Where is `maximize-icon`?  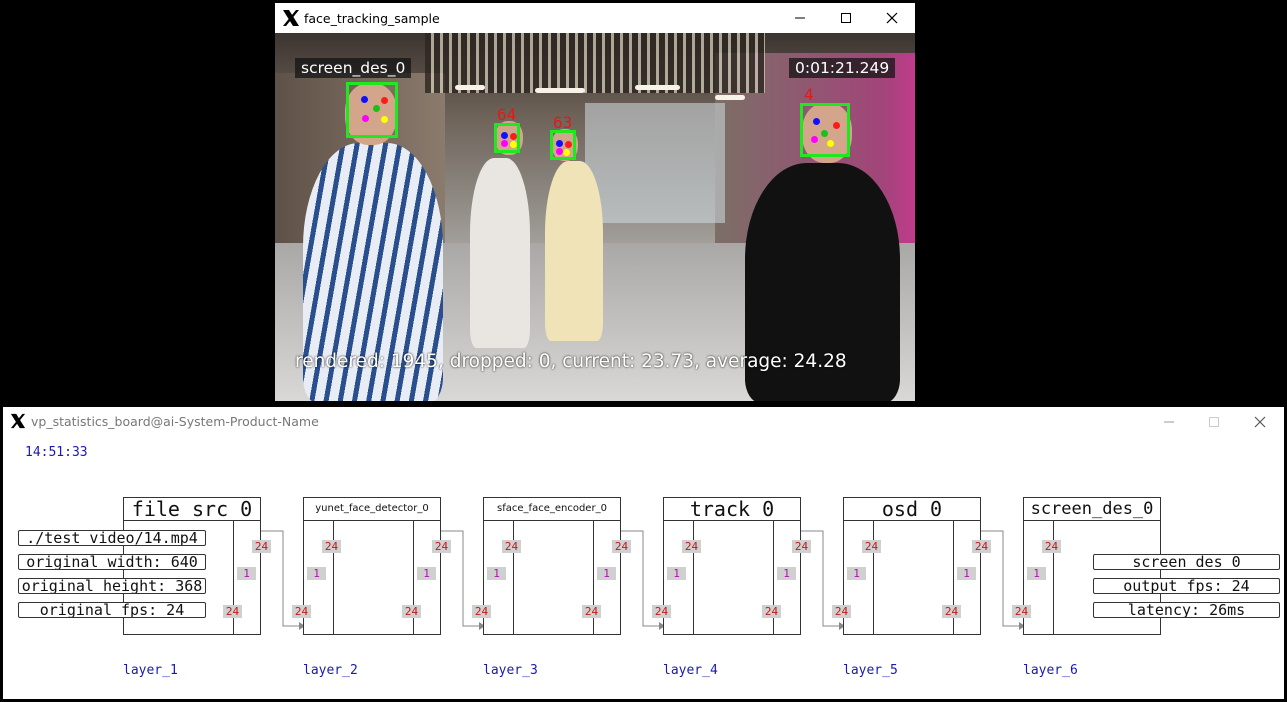 maximize-icon is located at coordinates (846, 18).